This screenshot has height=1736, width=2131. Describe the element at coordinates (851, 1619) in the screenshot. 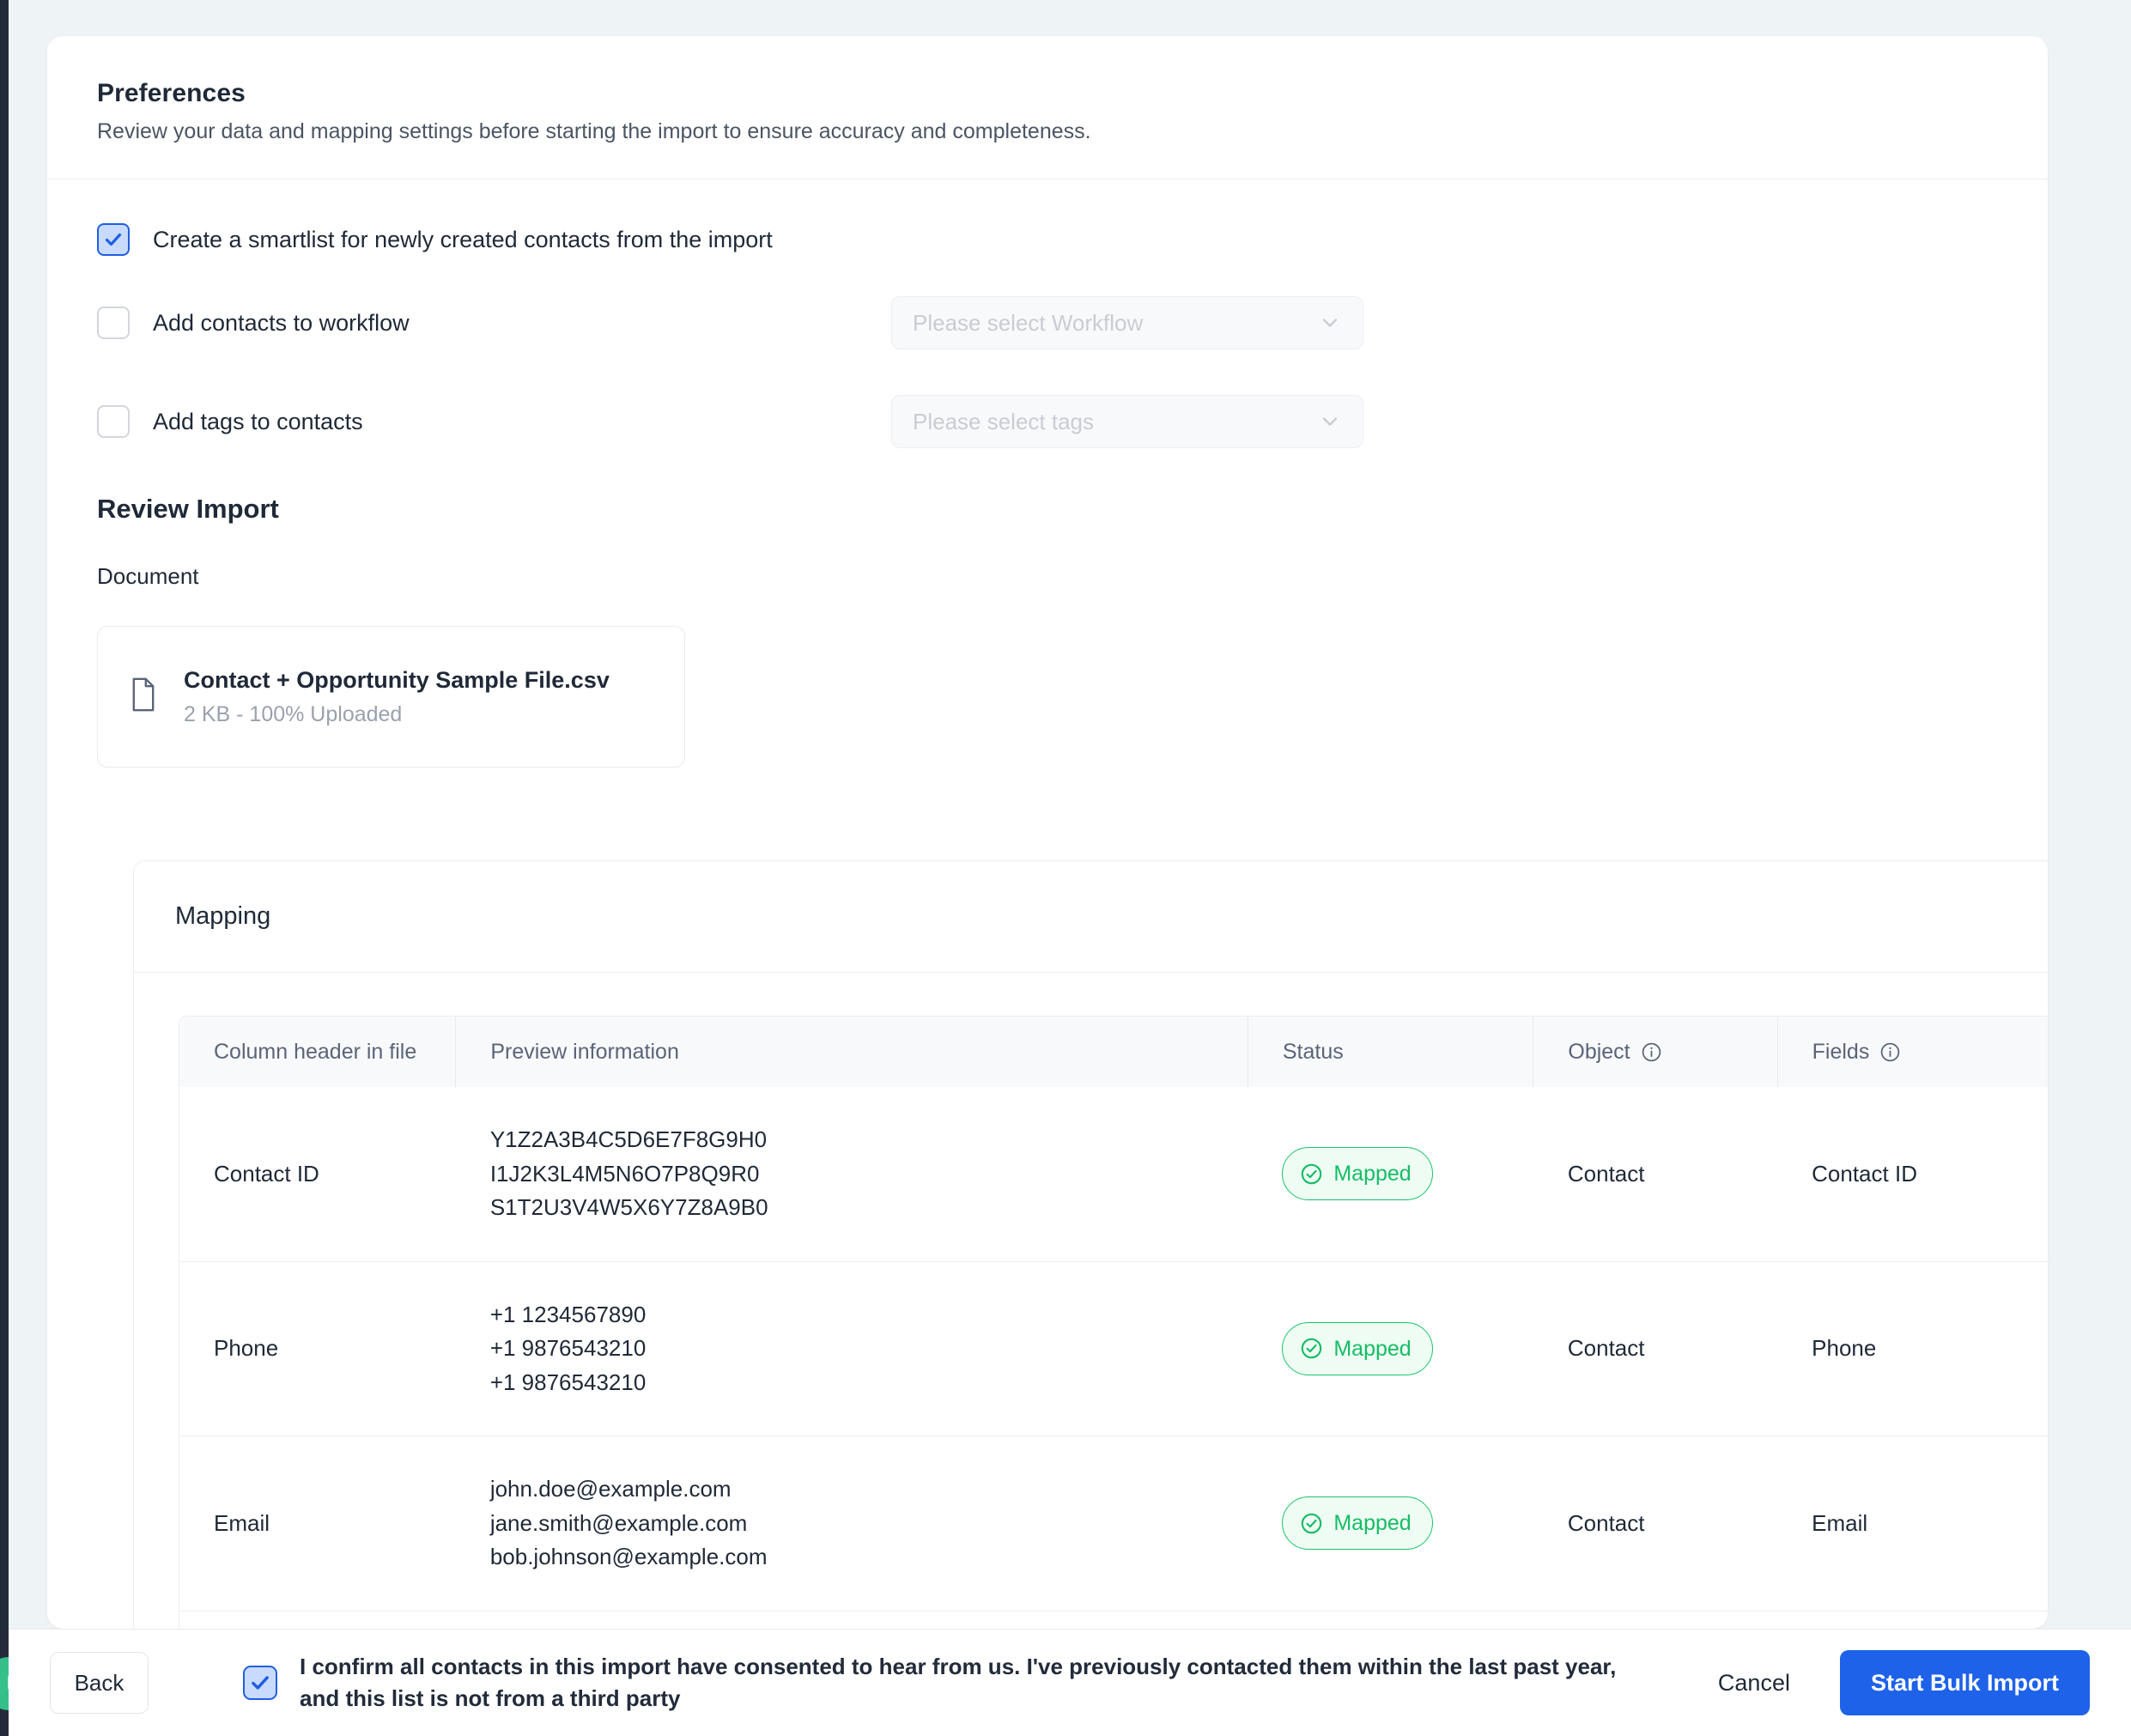

I see `cell-preview: John Jane` at that location.